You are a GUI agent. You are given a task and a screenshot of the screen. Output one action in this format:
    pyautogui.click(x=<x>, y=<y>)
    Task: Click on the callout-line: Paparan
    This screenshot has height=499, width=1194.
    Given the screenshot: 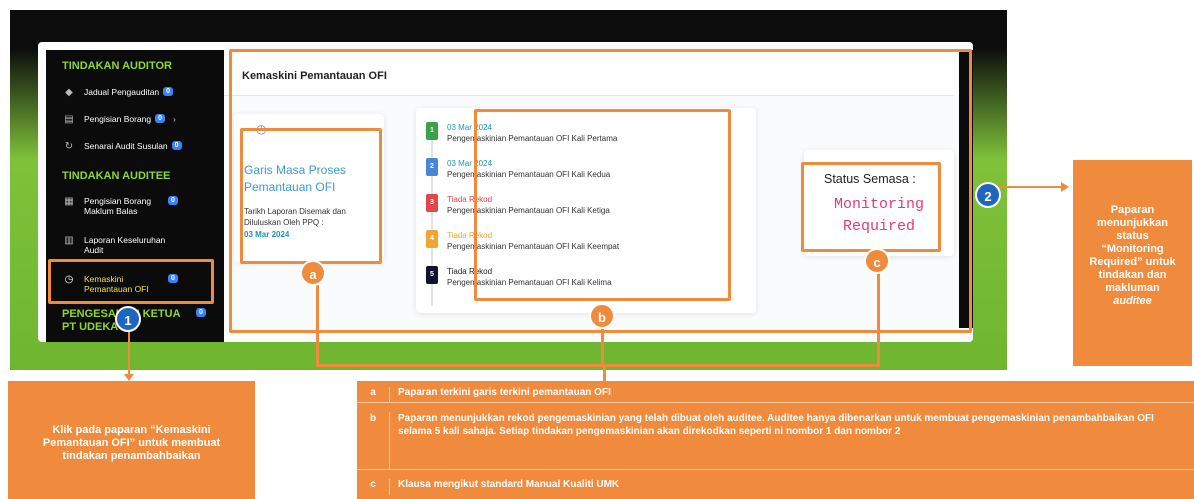 What is the action you would take?
    pyautogui.click(x=1132, y=210)
    